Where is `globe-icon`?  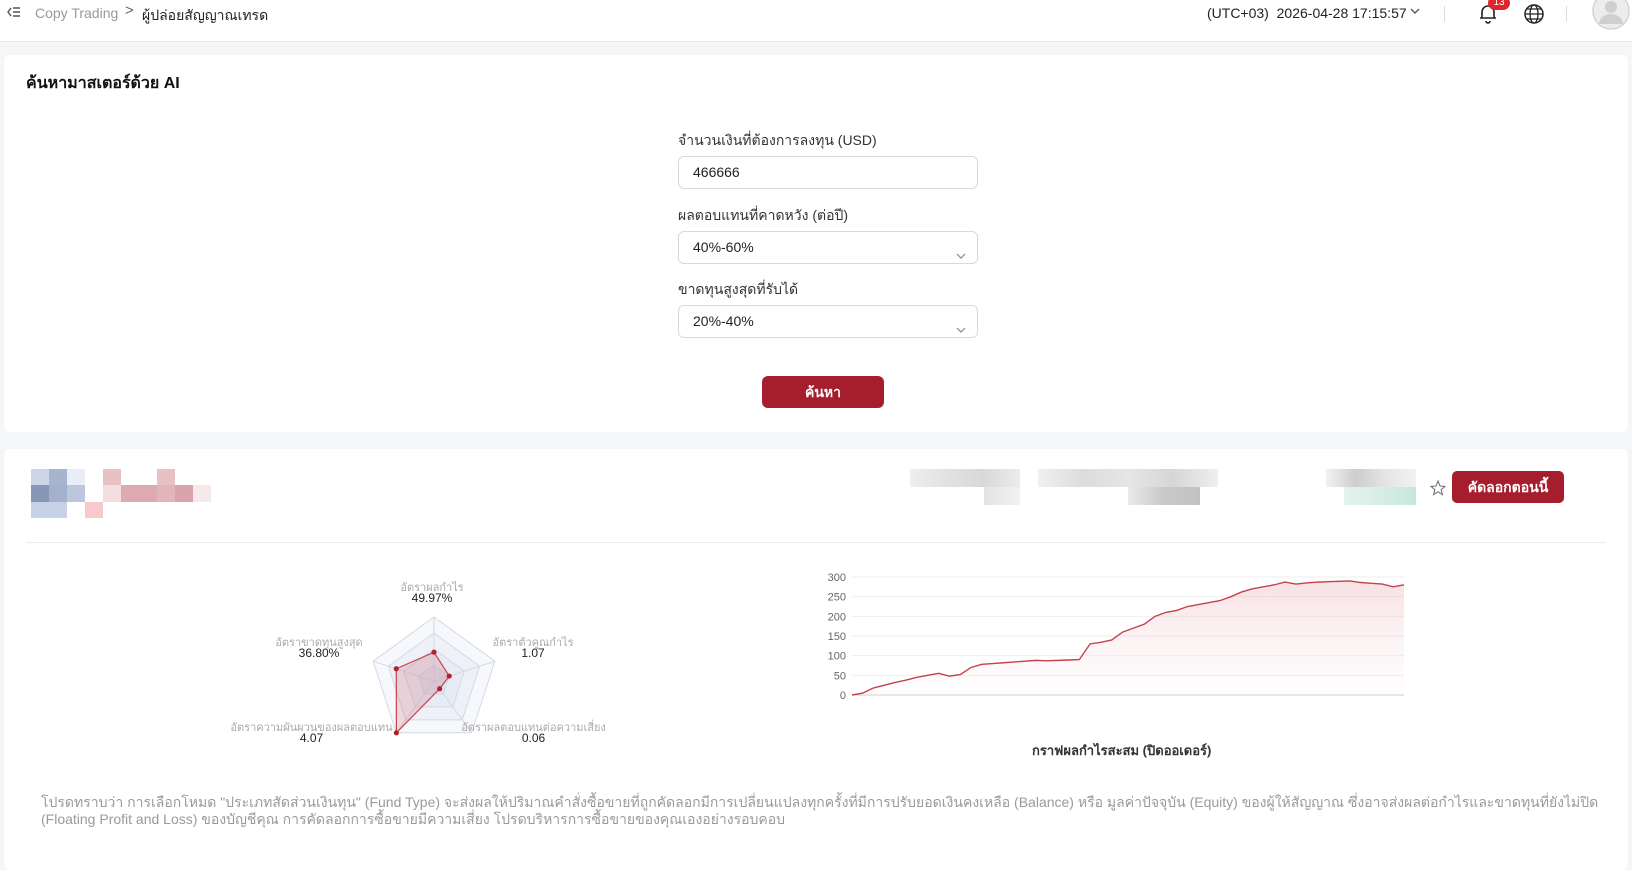 globe-icon is located at coordinates (1534, 14).